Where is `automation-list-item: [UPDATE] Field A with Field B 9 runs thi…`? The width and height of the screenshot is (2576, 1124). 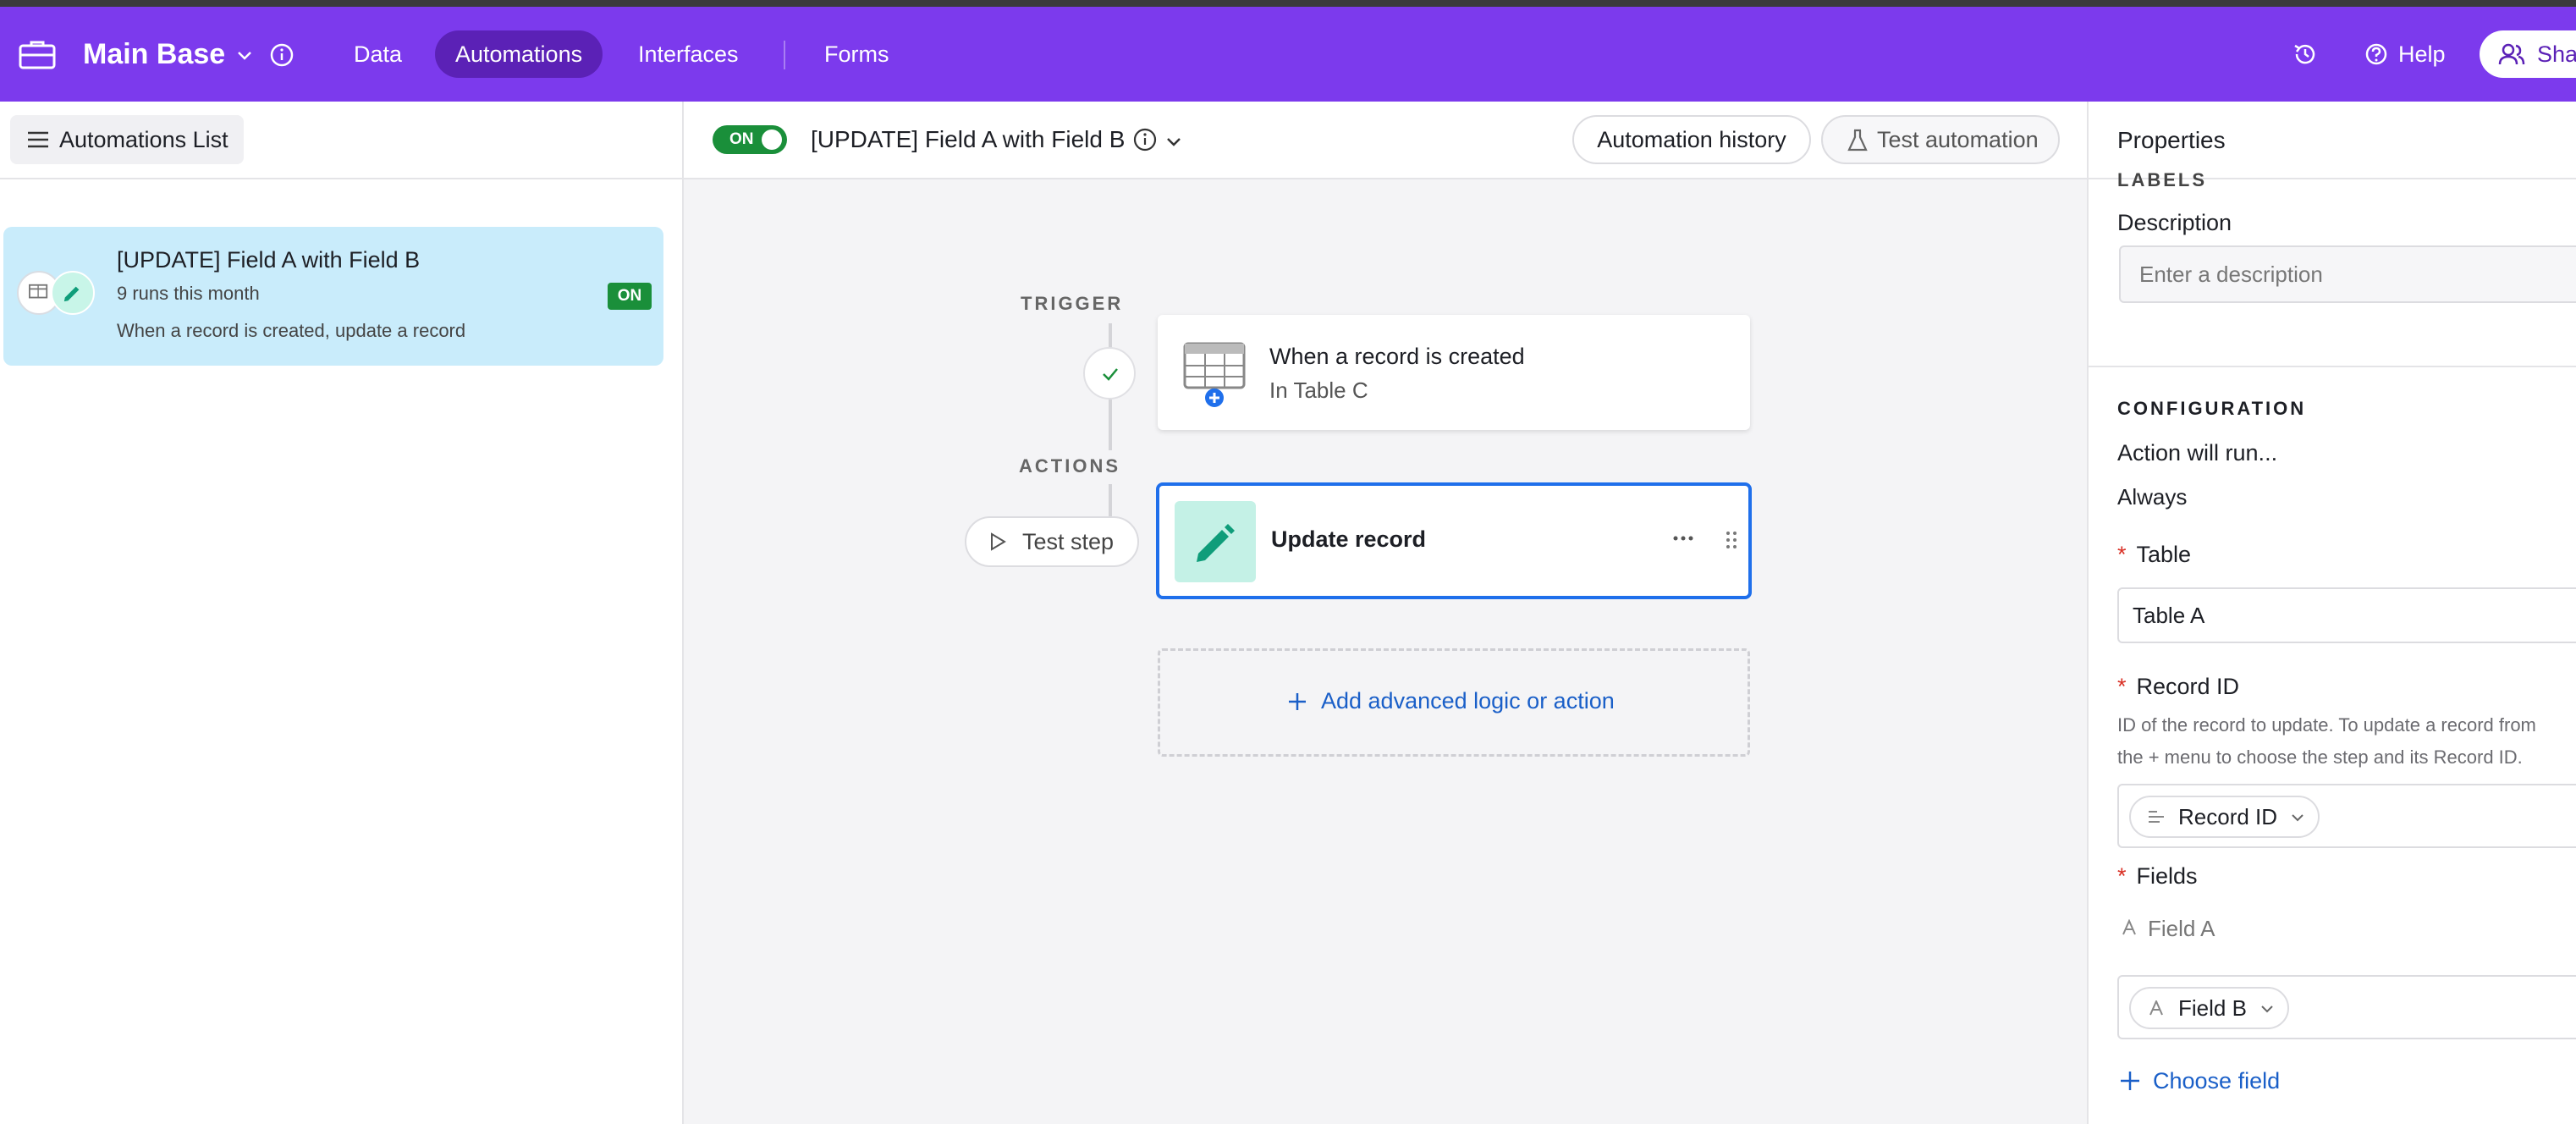
automation-list-item: [UPDATE] Field A with Field B 9 runs thi… is located at coordinates (333, 296).